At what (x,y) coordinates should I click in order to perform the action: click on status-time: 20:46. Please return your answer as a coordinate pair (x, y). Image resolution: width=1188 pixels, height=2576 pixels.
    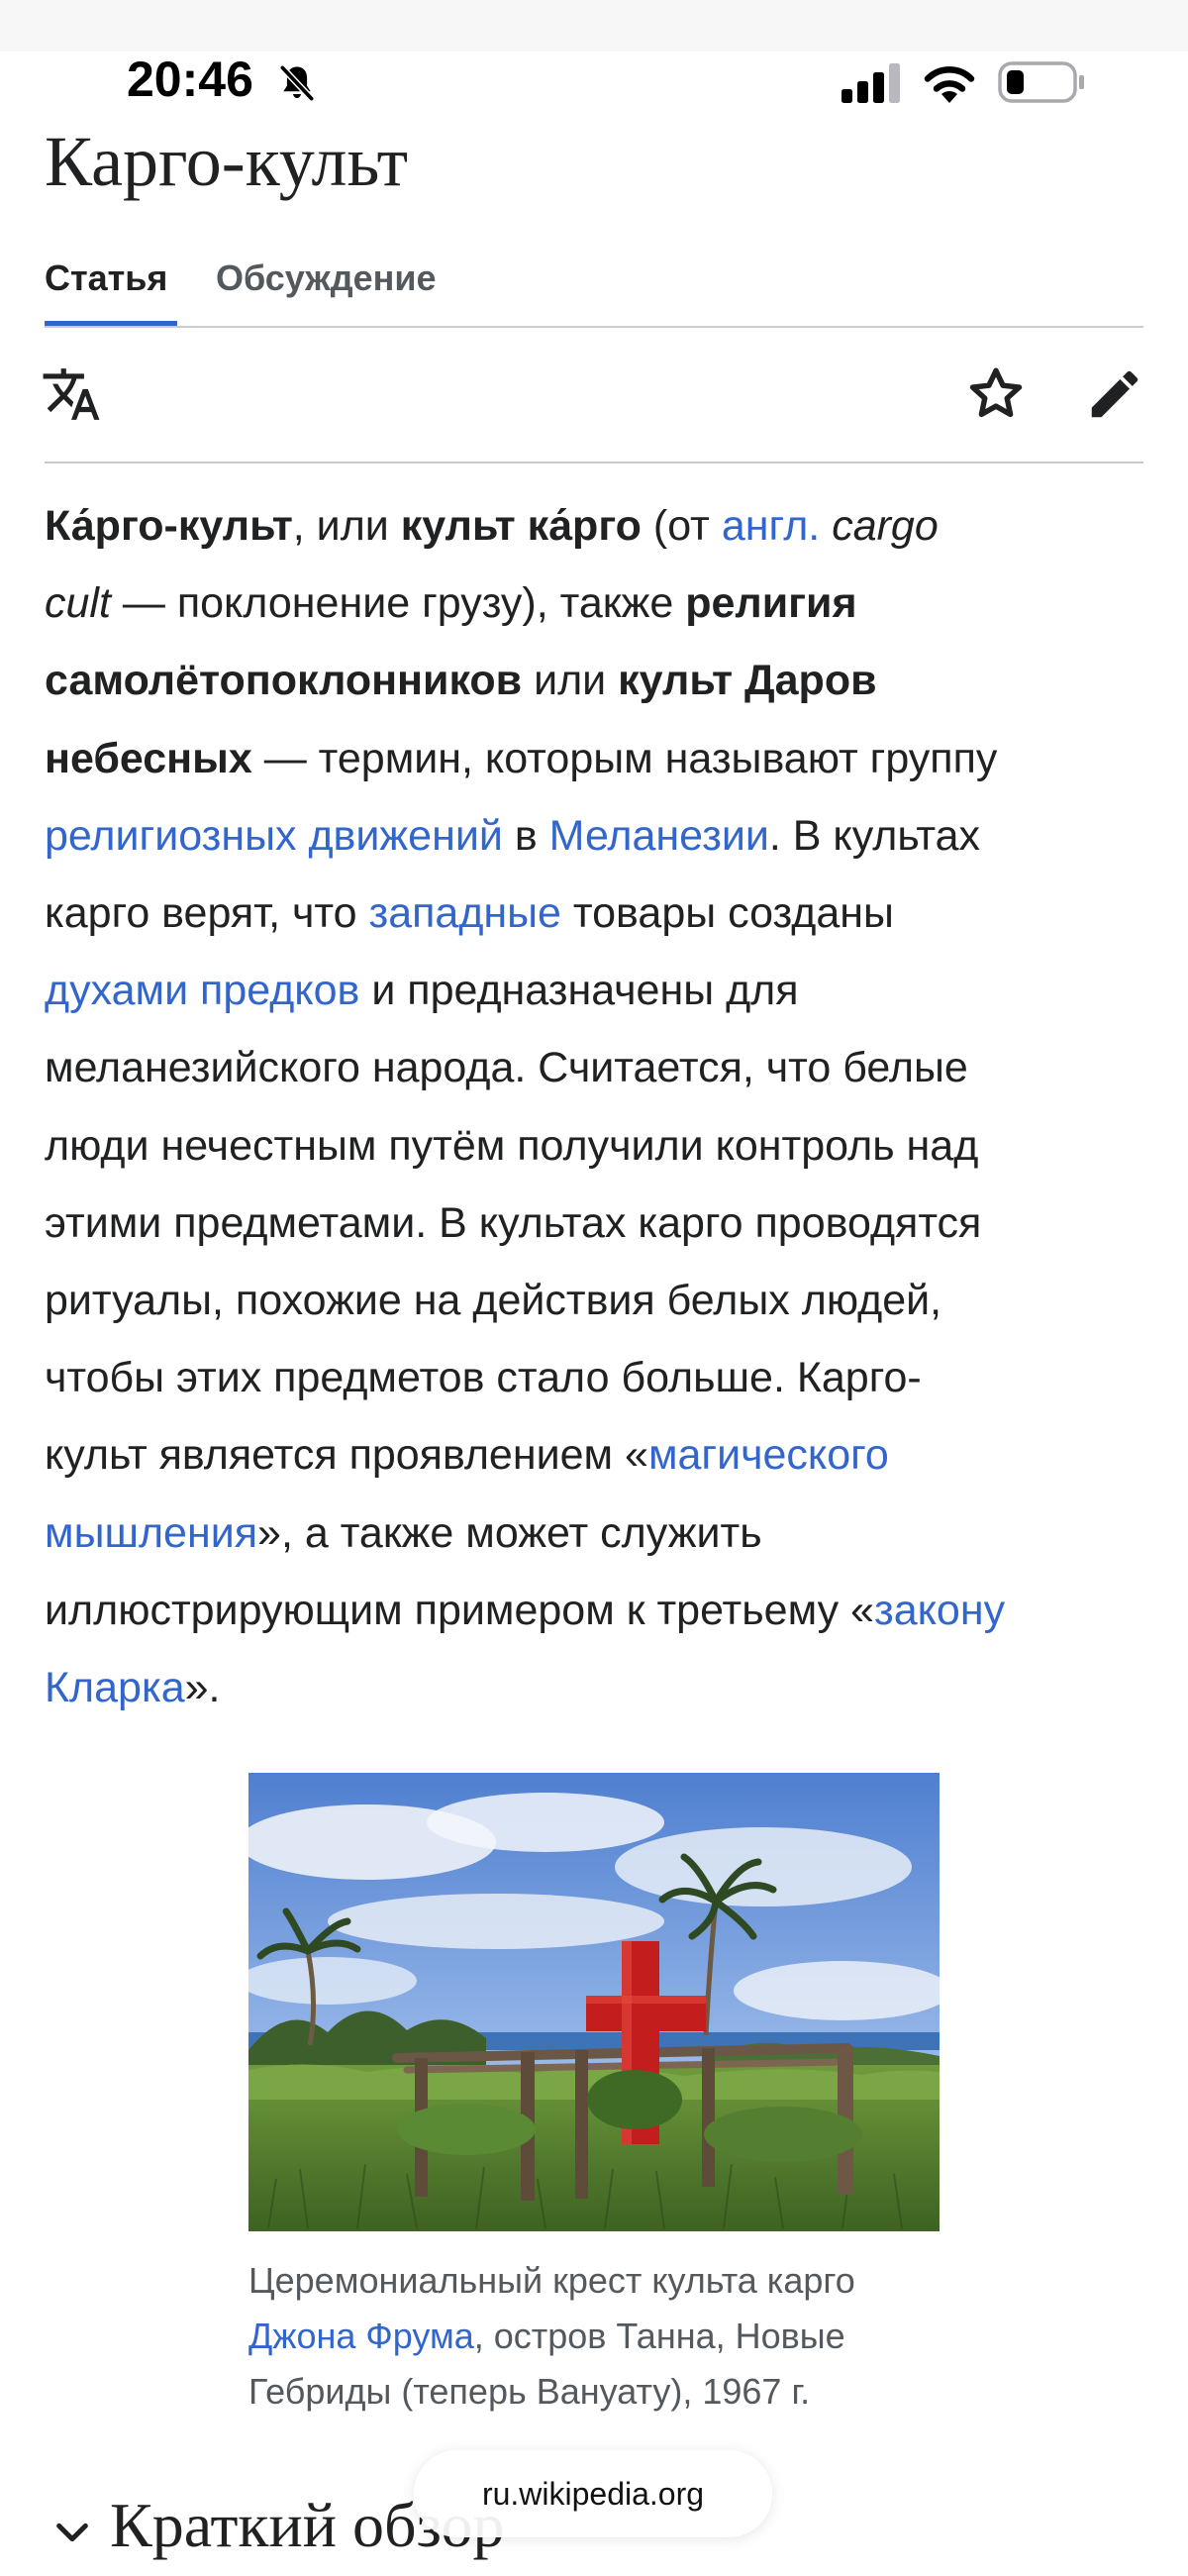
    Looking at the image, I should click on (190, 79).